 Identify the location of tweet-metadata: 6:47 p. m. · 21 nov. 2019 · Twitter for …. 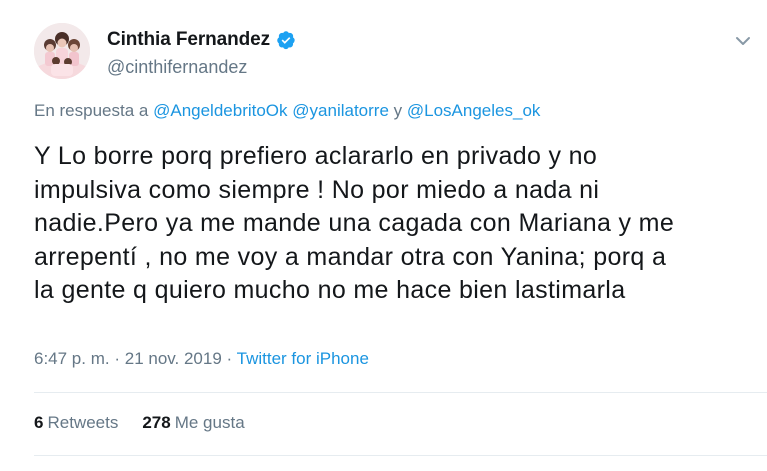
(201, 359).